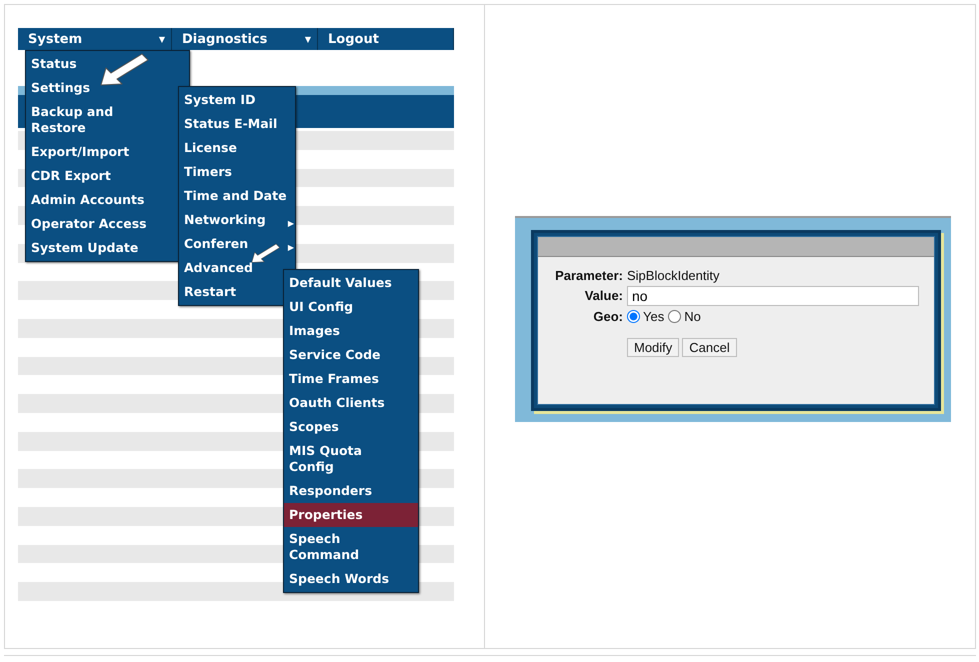 The width and height of the screenshot is (979, 662). Describe the element at coordinates (351, 515) in the screenshot. I see `menu-item: Properties` at that location.